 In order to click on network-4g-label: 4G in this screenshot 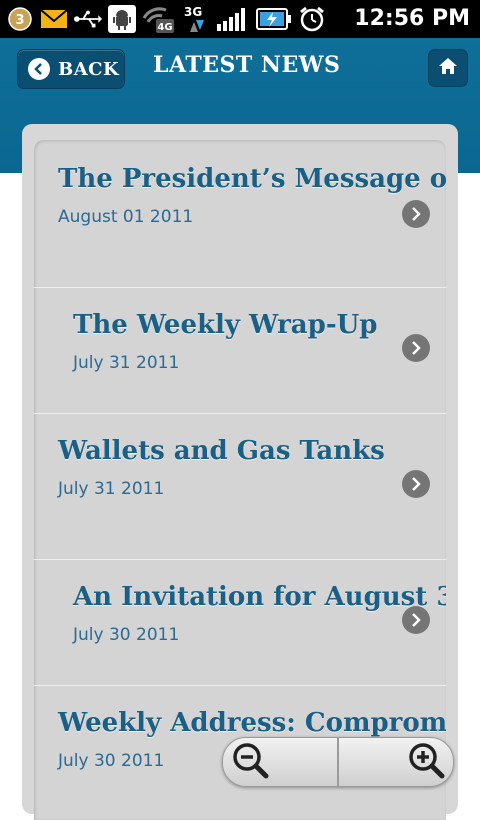, I will do `click(164, 27)`.